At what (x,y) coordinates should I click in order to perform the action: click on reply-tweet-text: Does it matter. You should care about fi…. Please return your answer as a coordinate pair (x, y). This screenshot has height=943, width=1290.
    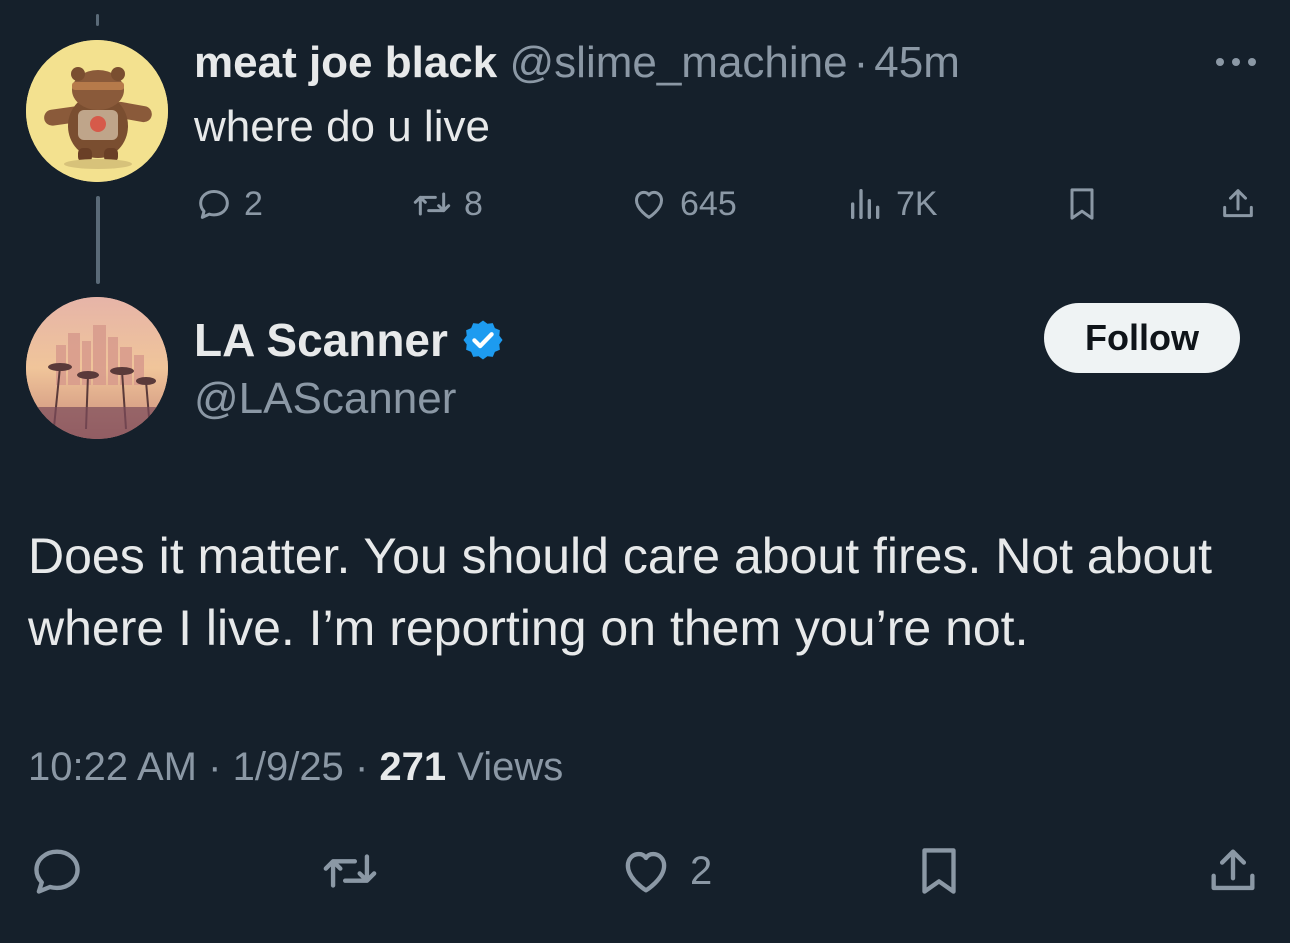
    Looking at the image, I should click on (620, 592).